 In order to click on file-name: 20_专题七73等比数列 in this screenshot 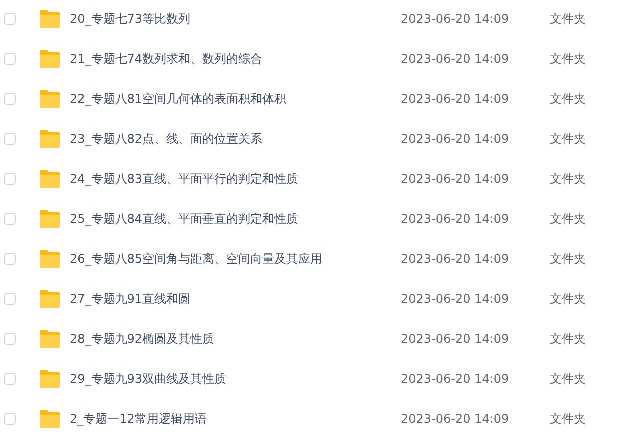, I will do `click(235, 19)`.